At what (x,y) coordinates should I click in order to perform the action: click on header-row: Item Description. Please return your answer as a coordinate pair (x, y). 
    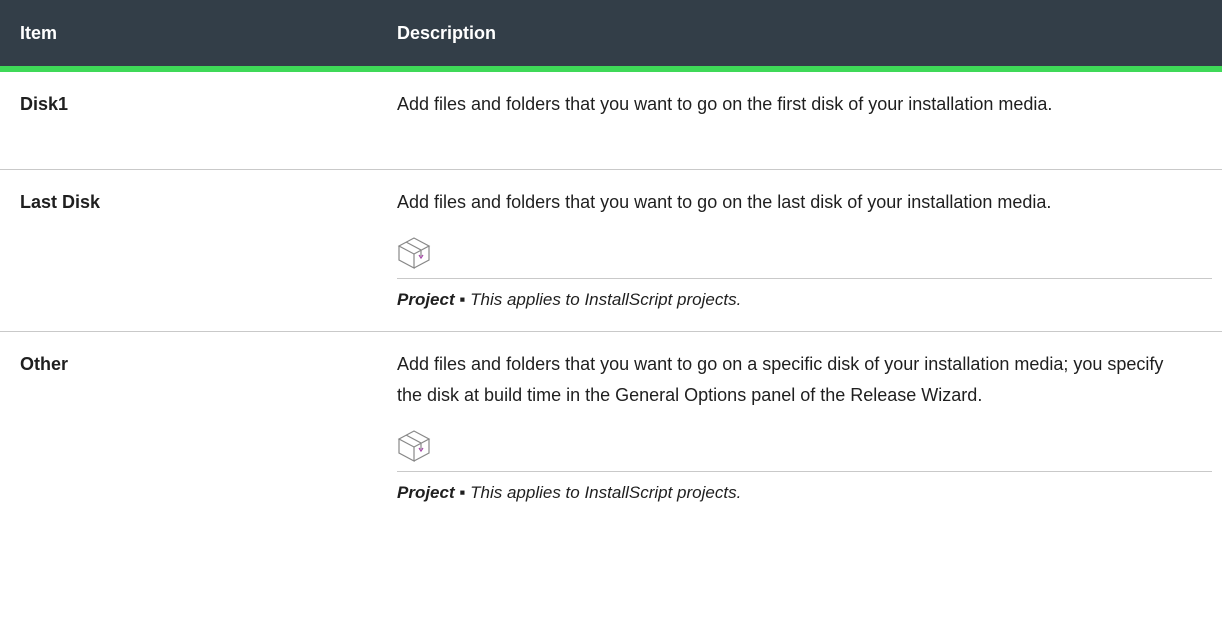
    Looking at the image, I should click on (611, 36).